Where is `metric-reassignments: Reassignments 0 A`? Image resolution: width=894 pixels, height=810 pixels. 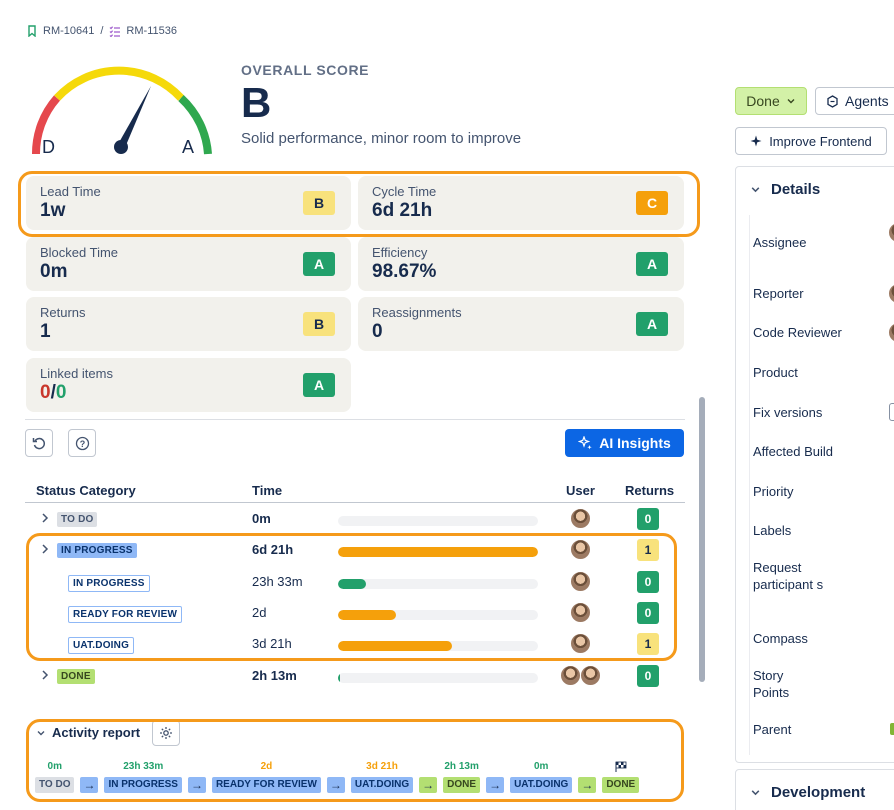
metric-reassignments: Reassignments 0 A is located at coordinates (521, 324).